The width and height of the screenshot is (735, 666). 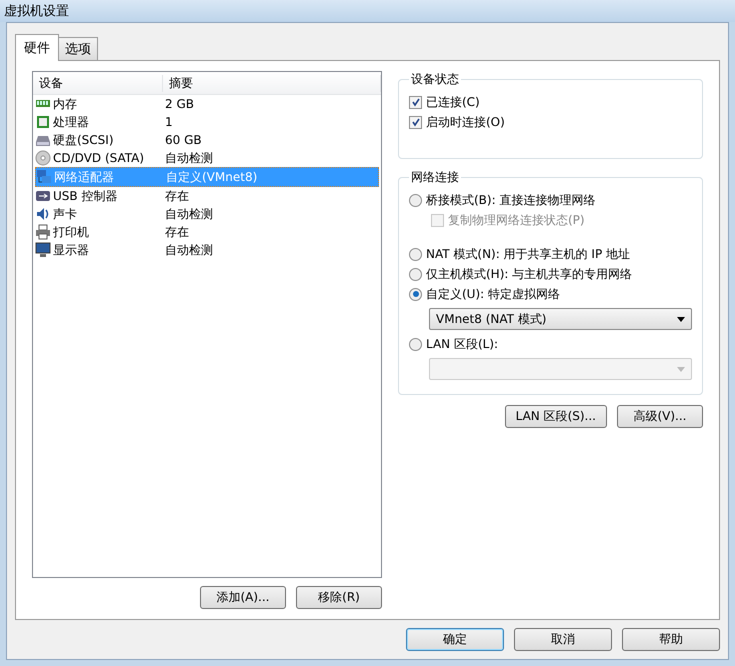 I want to click on display-icon, so click(x=43, y=250).